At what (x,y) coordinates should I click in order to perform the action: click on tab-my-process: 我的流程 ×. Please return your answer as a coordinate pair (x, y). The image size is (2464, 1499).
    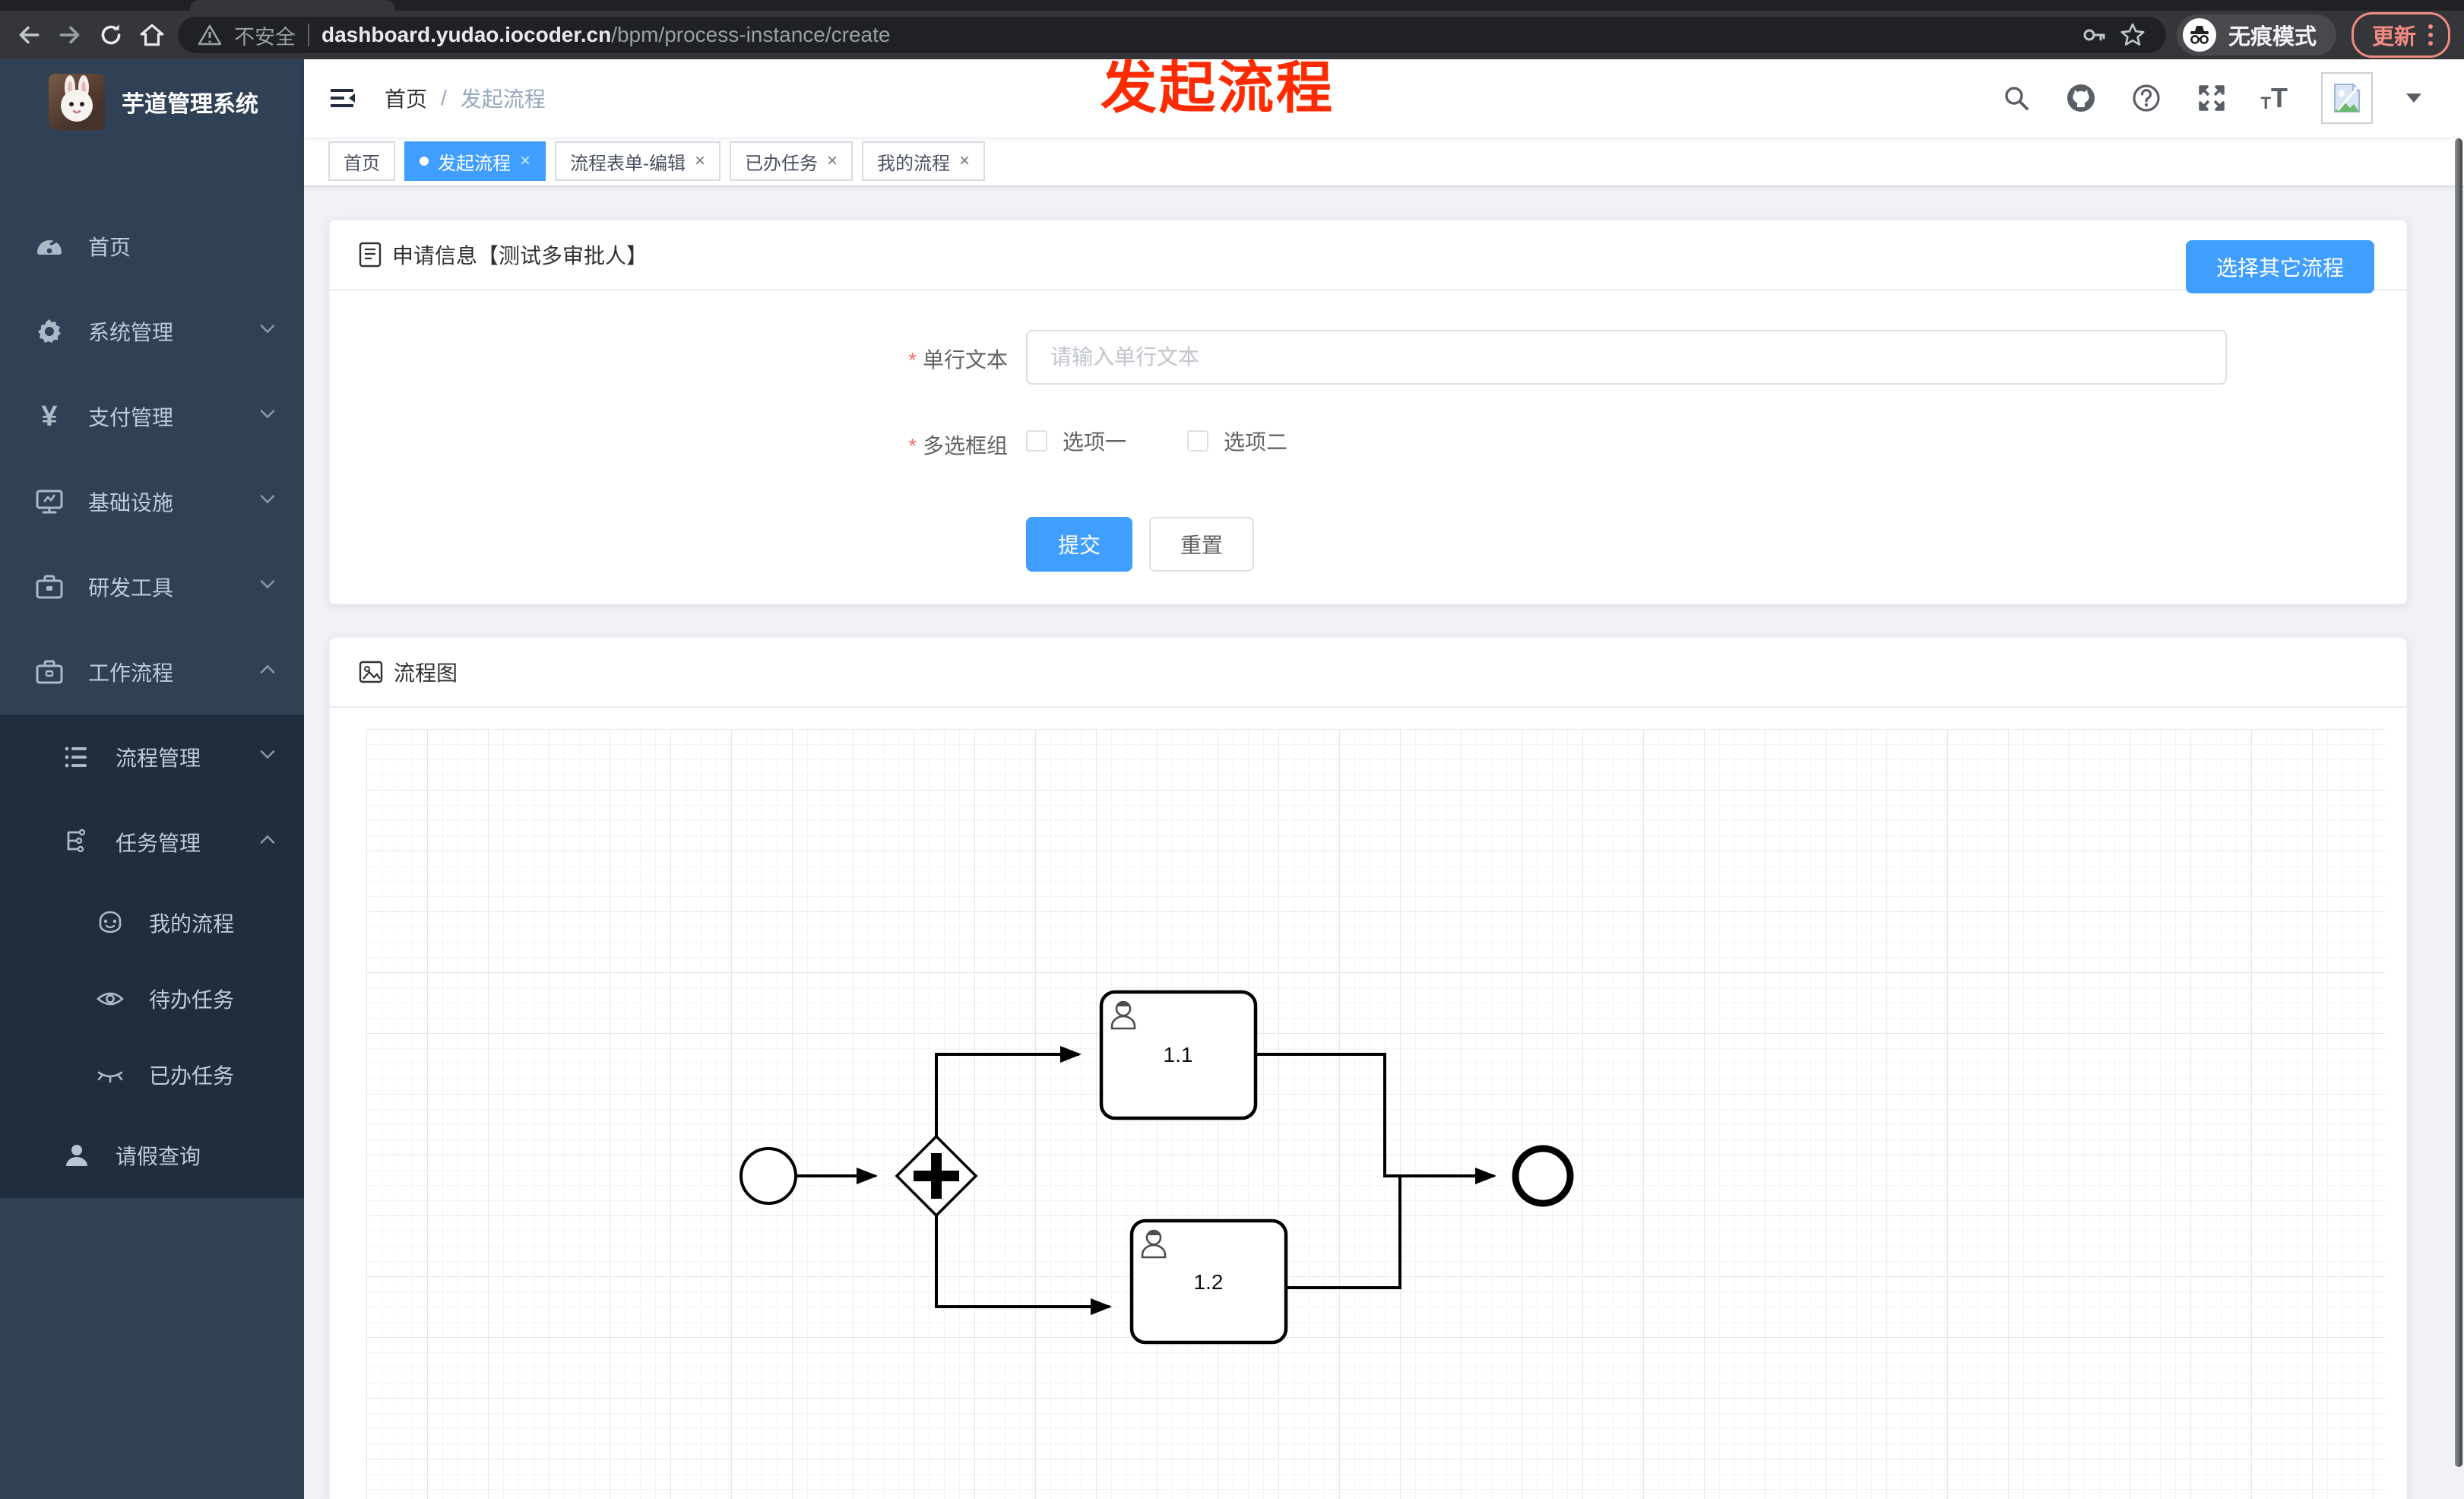
    Looking at the image, I should click on (924, 161).